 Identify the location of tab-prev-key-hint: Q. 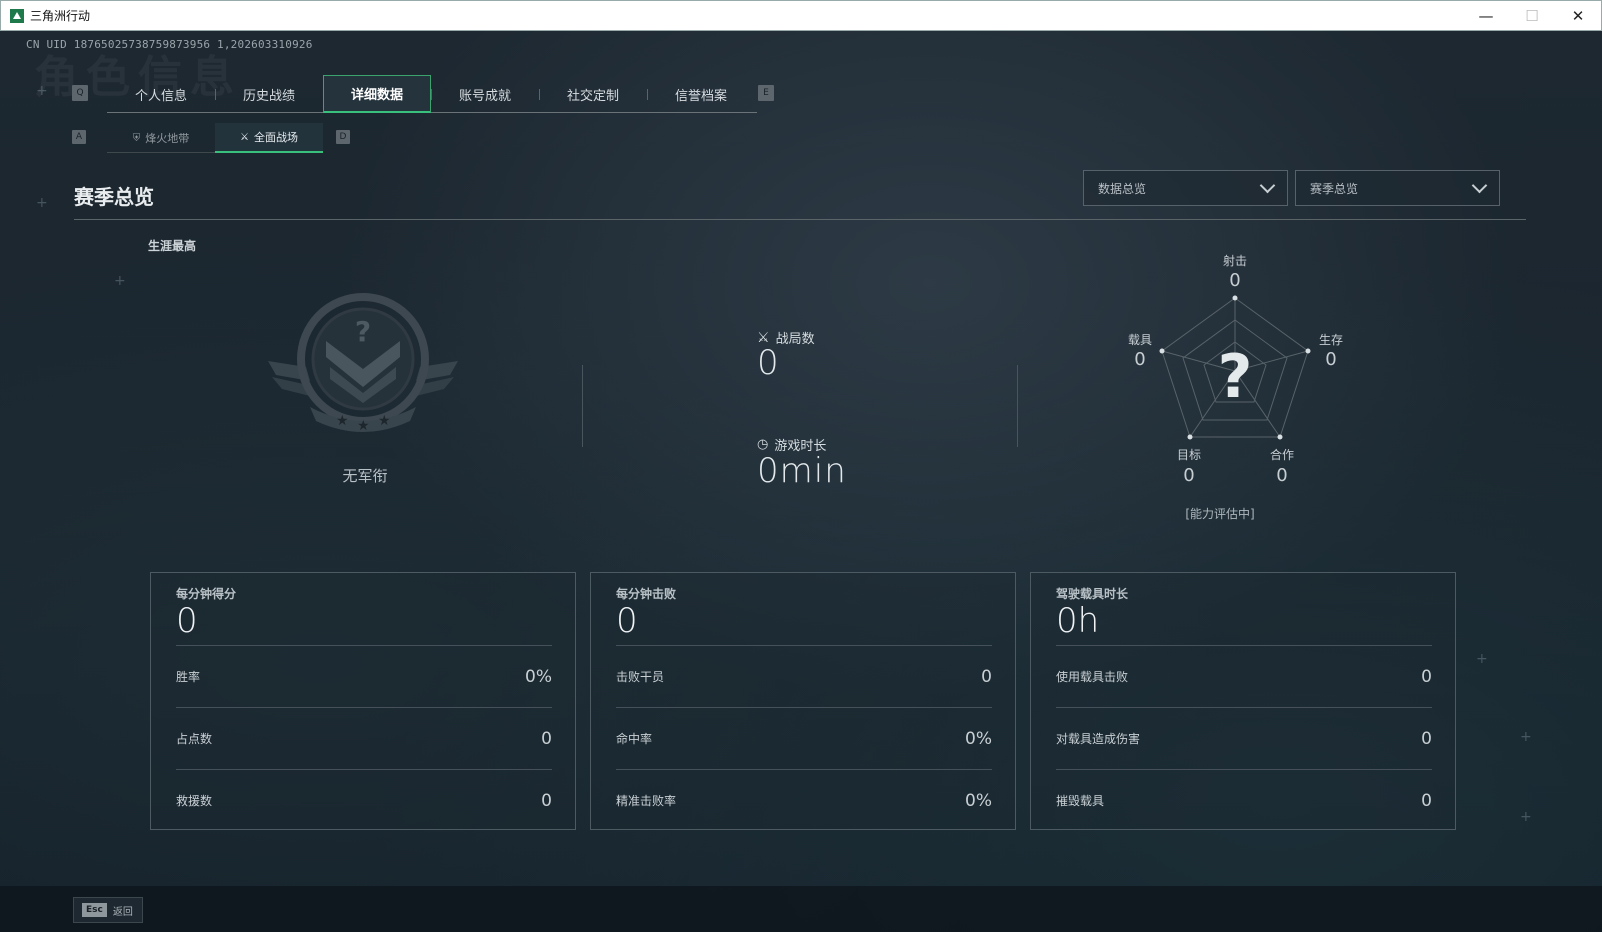
(80, 93).